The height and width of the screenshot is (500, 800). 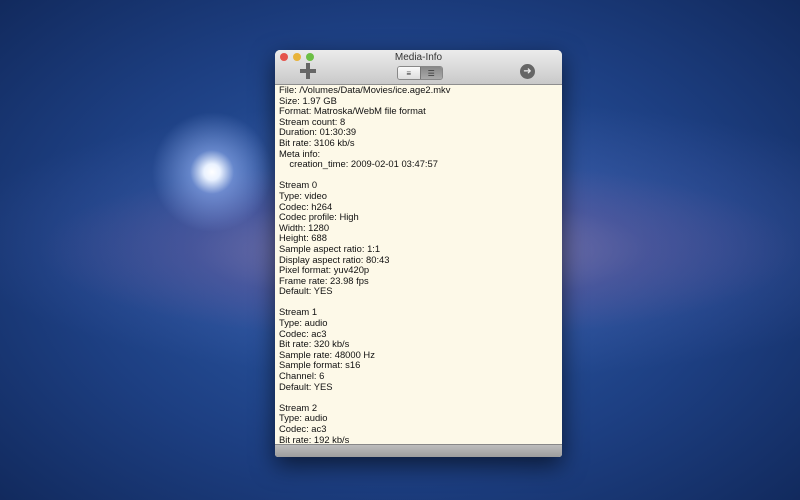 What do you see at coordinates (418, 450) in the screenshot?
I see `bottom-bar` at bounding box center [418, 450].